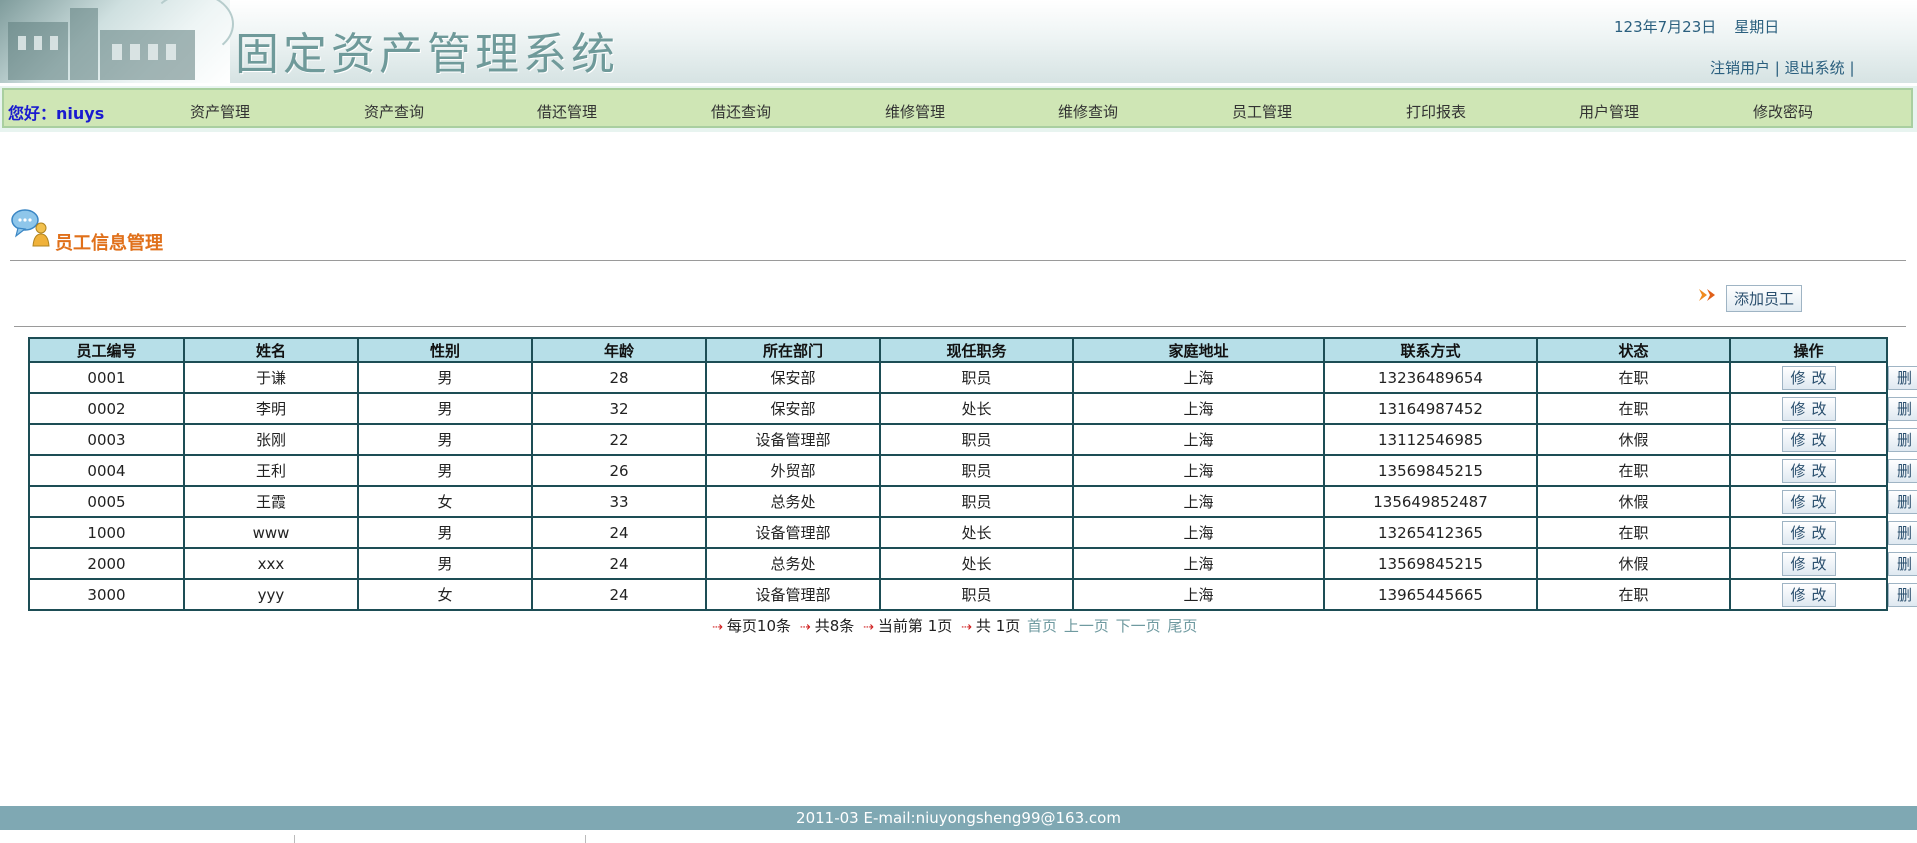 The width and height of the screenshot is (1917, 843). I want to click on emp-id-cell: 0003, so click(106, 439).